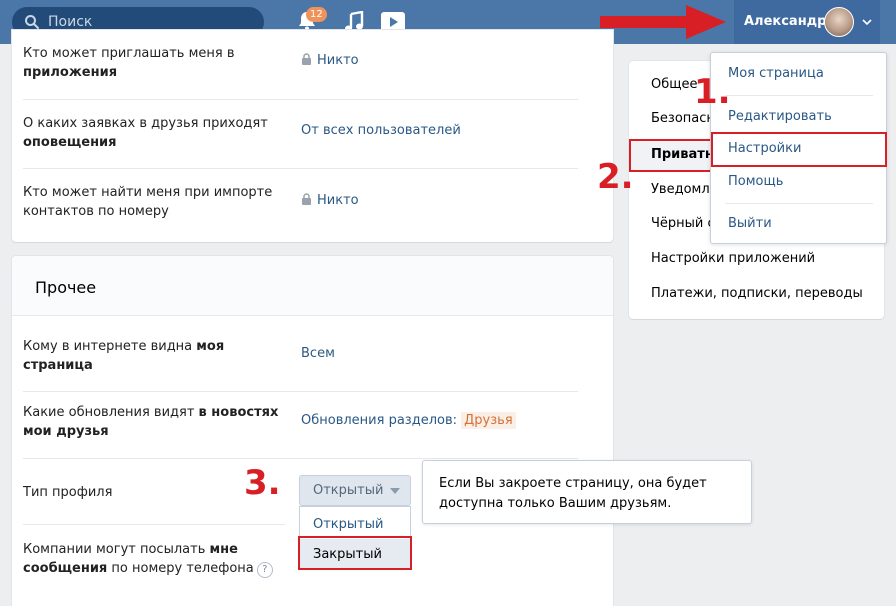 The image size is (896, 606). What do you see at coordinates (733, 258) in the screenshot?
I see `nav-item-app-settings: Настройки приложений` at bounding box center [733, 258].